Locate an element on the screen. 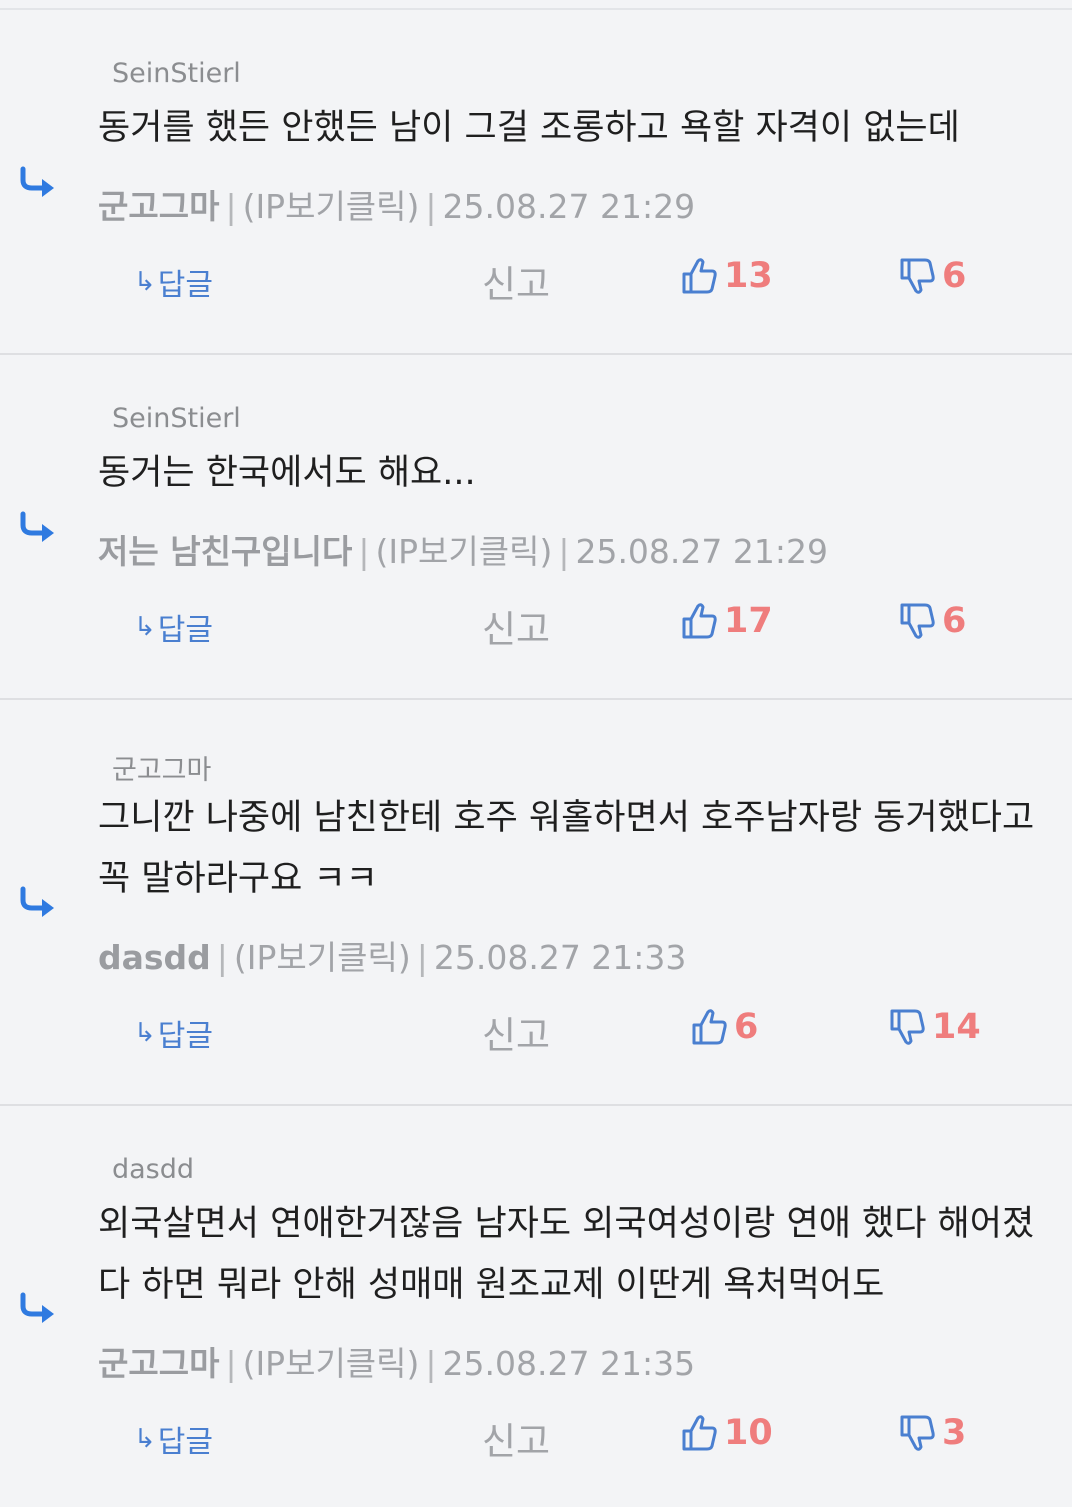 The width and height of the screenshot is (1072, 1507). like-count: 10 is located at coordinates (748, 1433).